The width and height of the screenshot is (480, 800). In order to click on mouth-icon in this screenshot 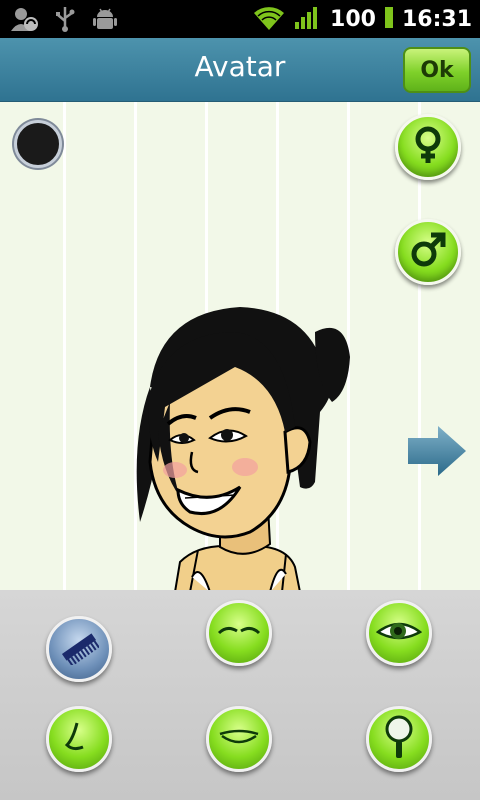, I will do `click(239, 739)`.